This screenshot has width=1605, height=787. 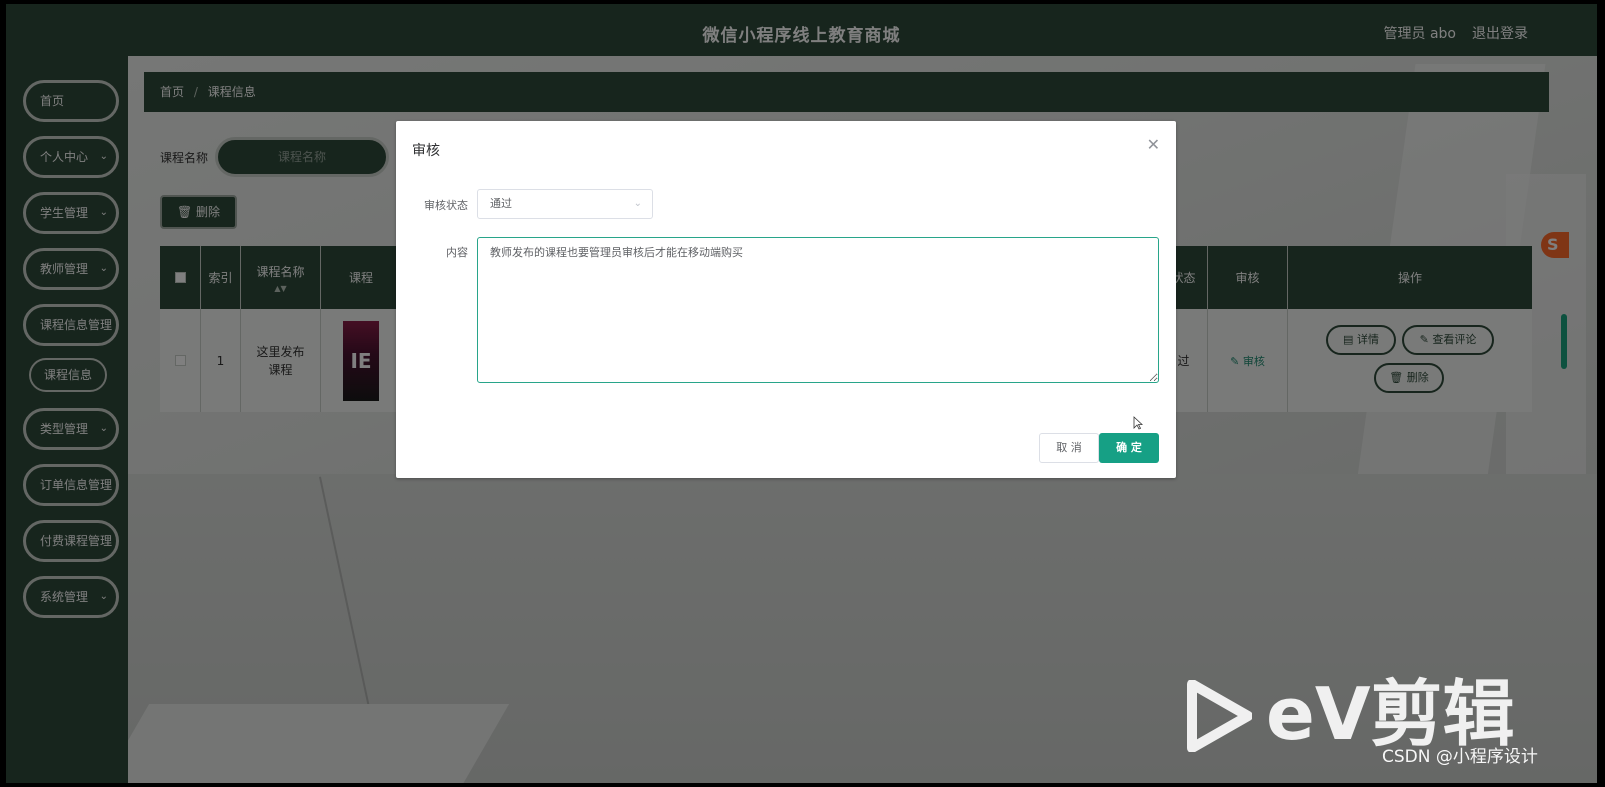 What do you see at coordinates (637, 203) in the screenshot?
I see `chevron-down-icon: ⌄` at bounding box center [637, 203].